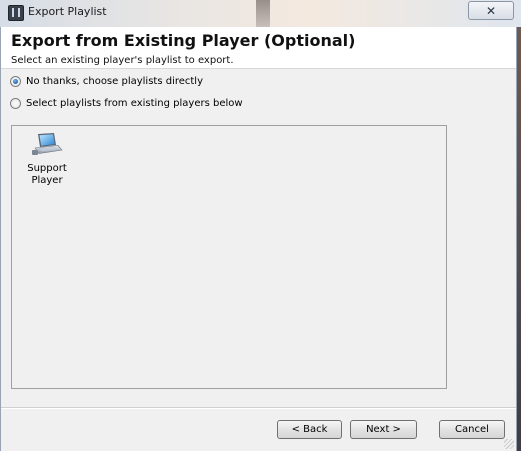  I want to click on radio-no-thanks: No thanks, choose playlists directly, so click(106, 81).